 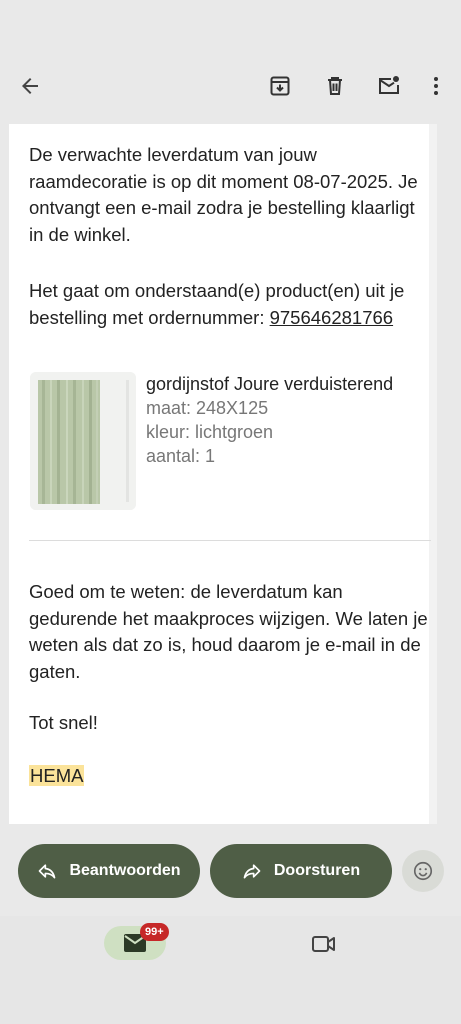 I want to click on trash-icon, so click(x=335, y=86).